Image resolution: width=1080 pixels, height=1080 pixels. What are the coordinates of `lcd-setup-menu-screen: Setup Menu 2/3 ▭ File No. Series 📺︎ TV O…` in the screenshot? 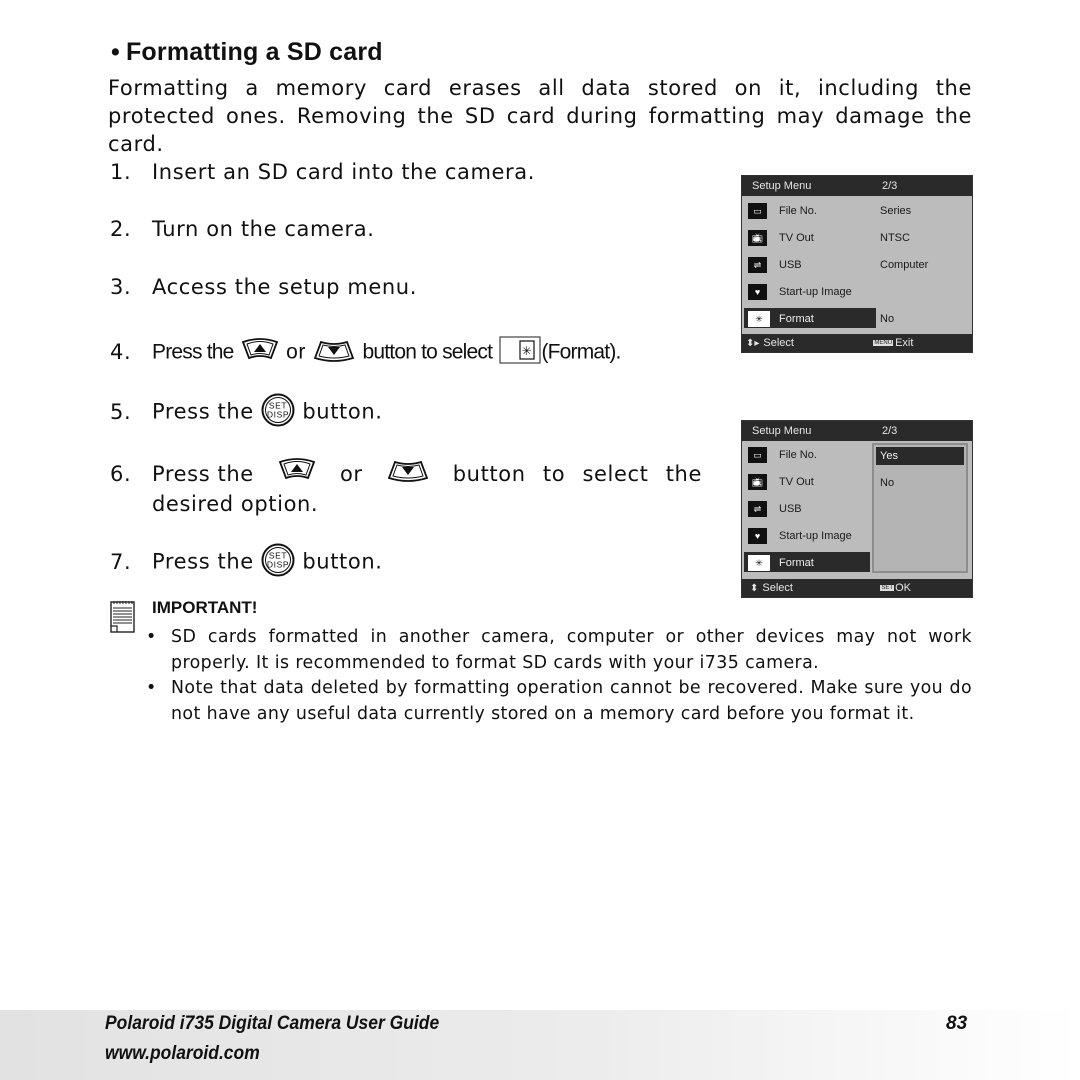 It's located at (857, 264).